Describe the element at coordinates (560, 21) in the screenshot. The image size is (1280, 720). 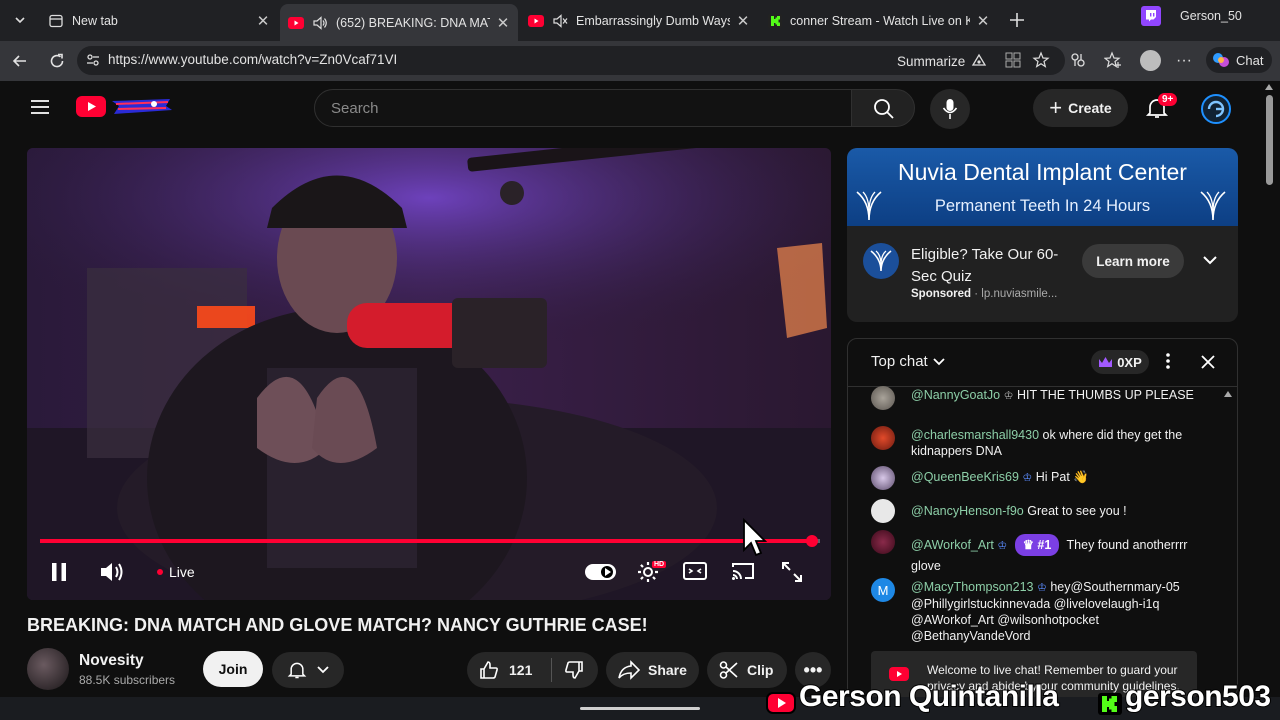
I see `muted-speaker-icon` at that location.